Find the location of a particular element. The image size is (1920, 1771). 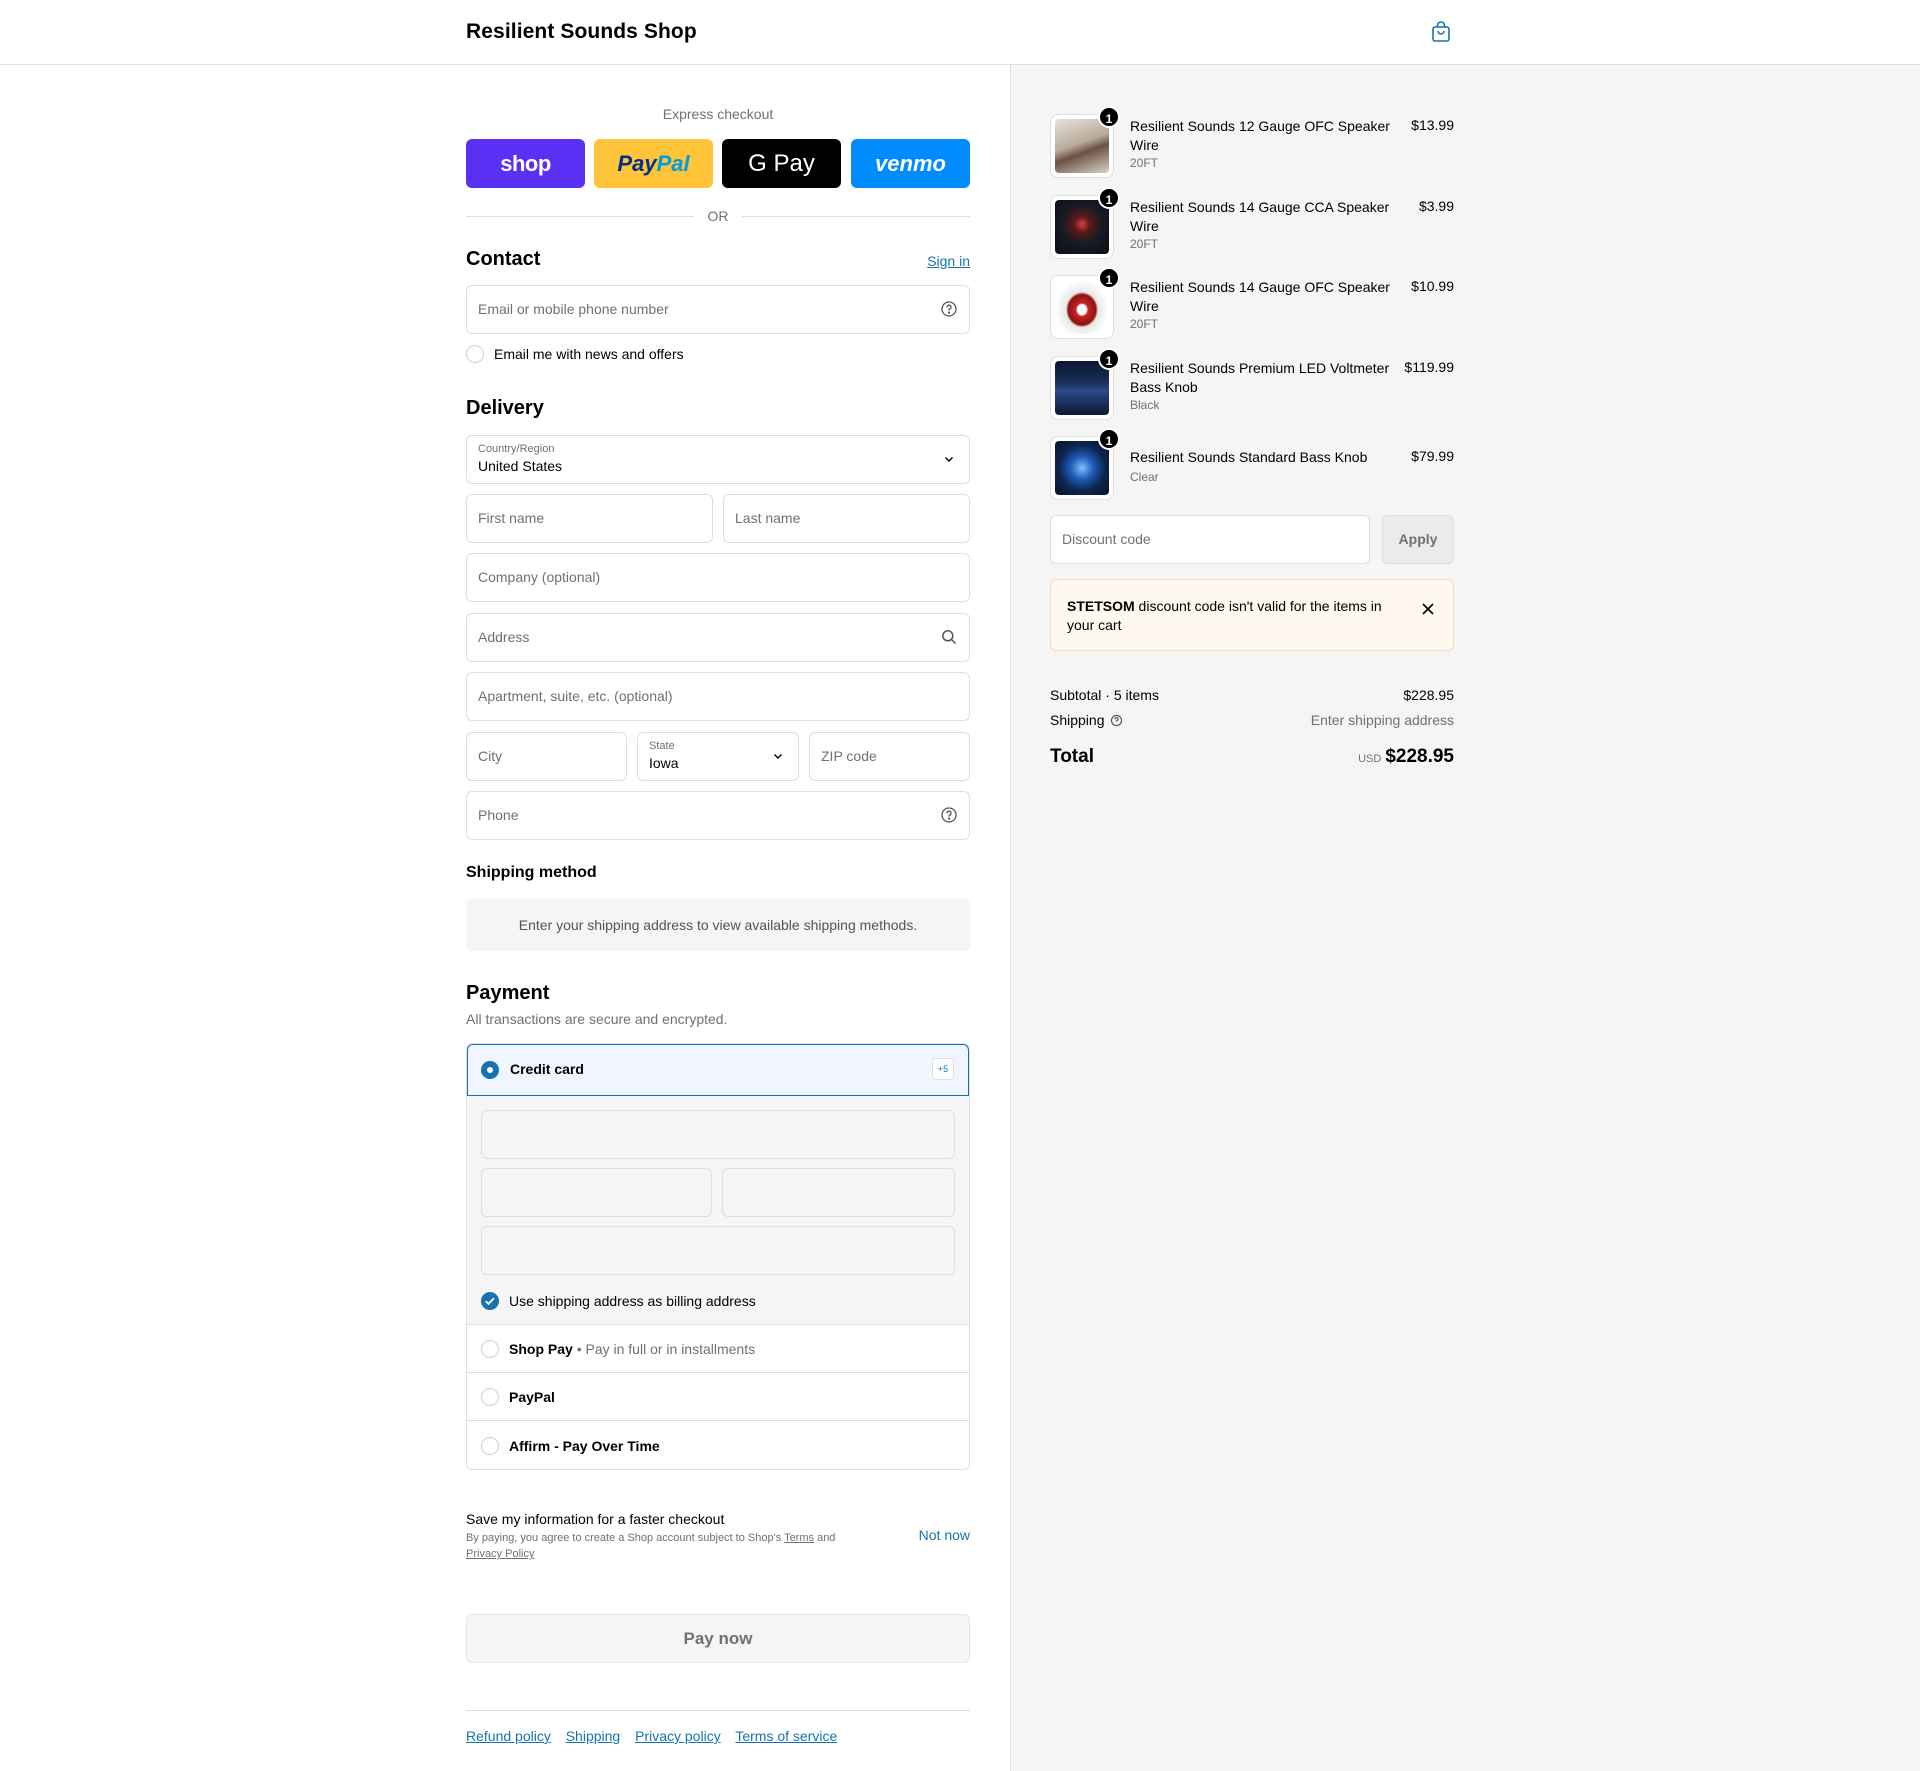

zip-placeholder: ZIP code is located at coordinates (849, 756).